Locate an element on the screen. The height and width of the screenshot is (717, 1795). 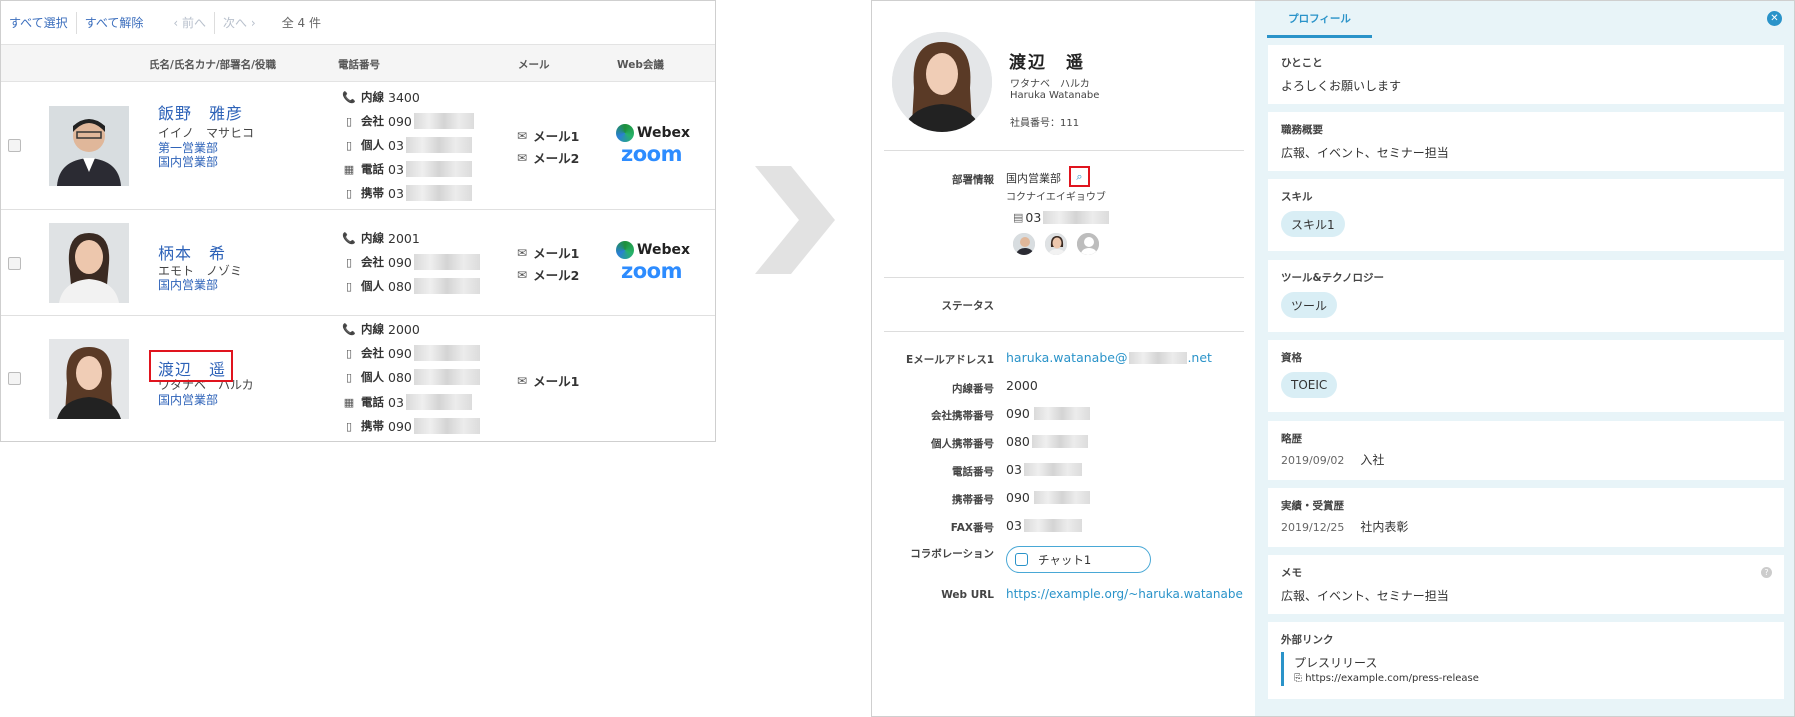
personal-mobile-value: 080 is located at coordinates (1047, 441).